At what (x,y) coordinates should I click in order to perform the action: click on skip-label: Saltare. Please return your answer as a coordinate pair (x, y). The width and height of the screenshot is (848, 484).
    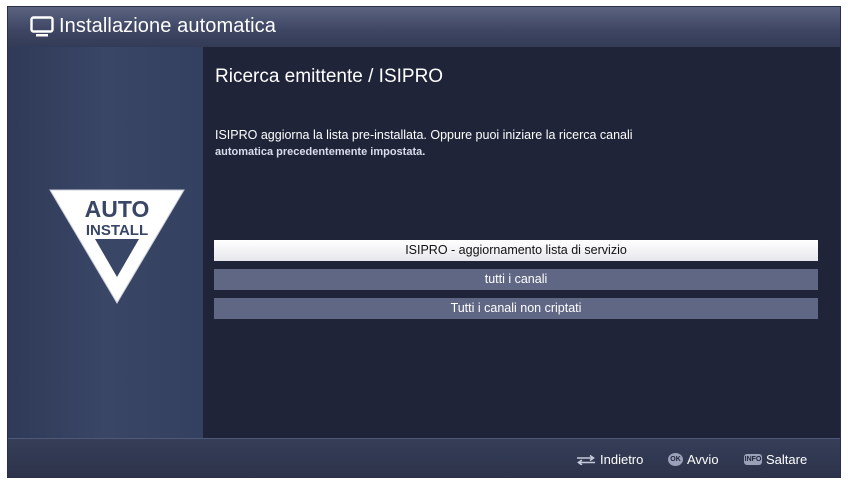
    Looking at the image, I should click on (787, 459).